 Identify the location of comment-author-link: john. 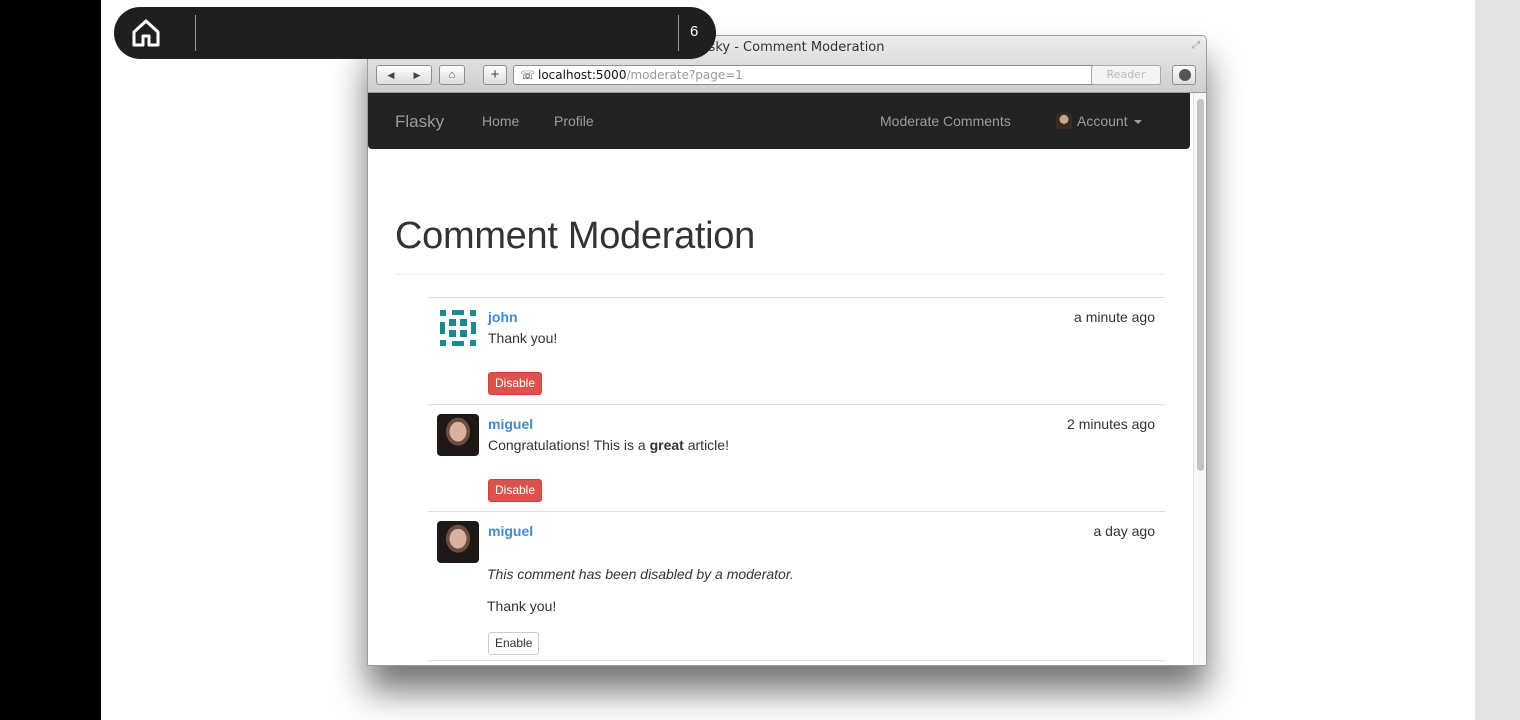
(503, 317).